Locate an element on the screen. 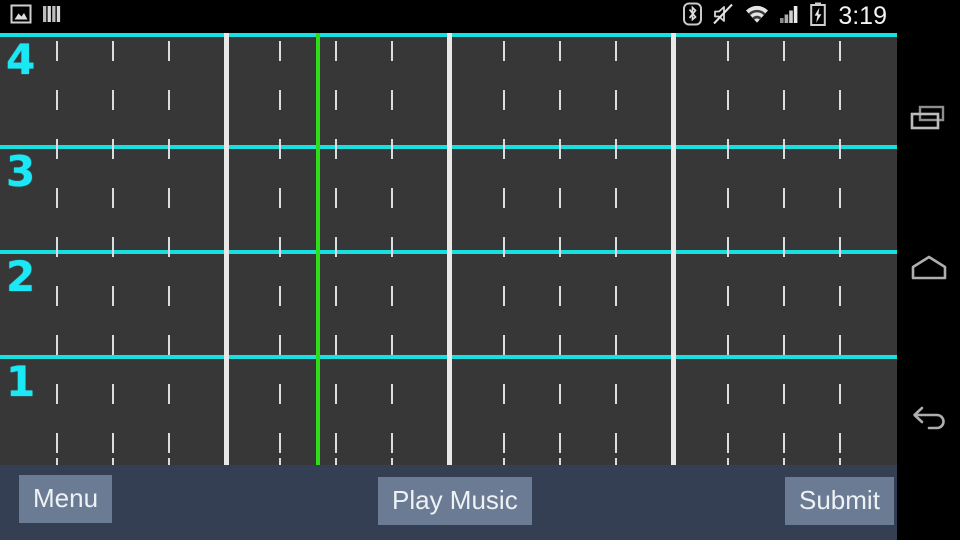 Image resolution: width=960 pixels, height=540 pixels. menu-button: Menu is located at coordinates (66, 499).